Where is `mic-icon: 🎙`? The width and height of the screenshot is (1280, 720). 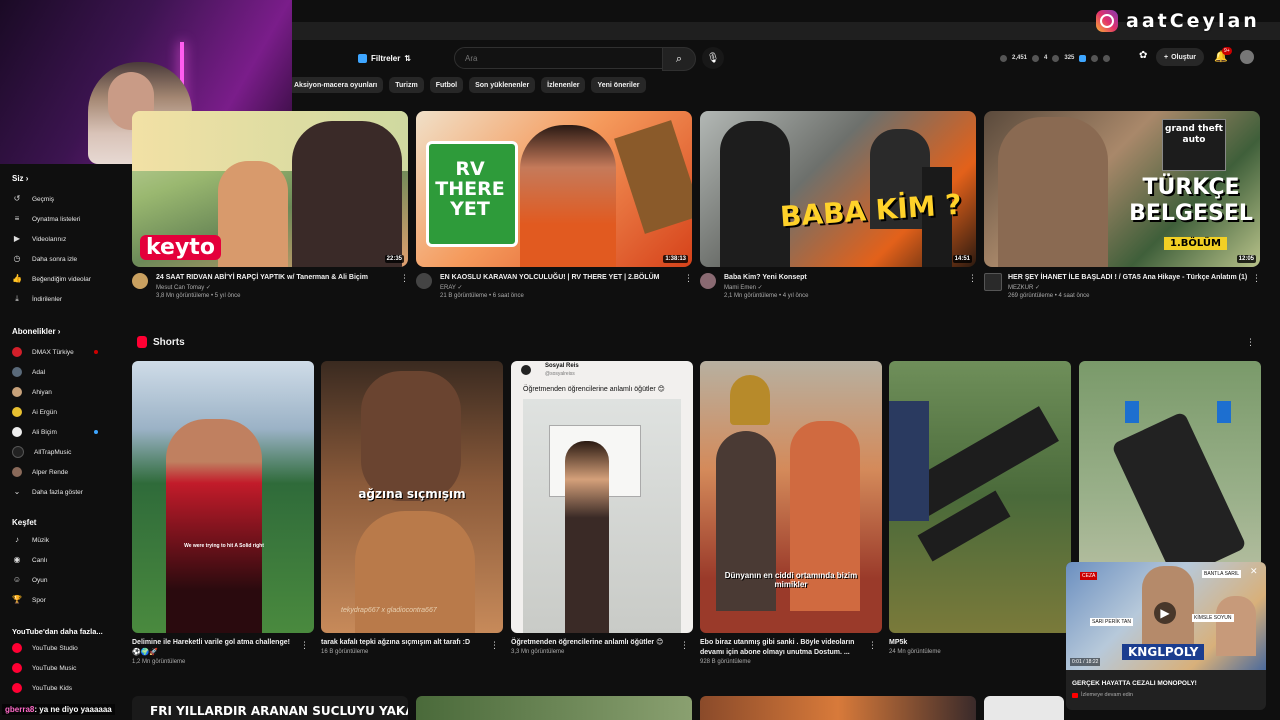
mic-icon: 🎙 is located at coordinates (713, 58).